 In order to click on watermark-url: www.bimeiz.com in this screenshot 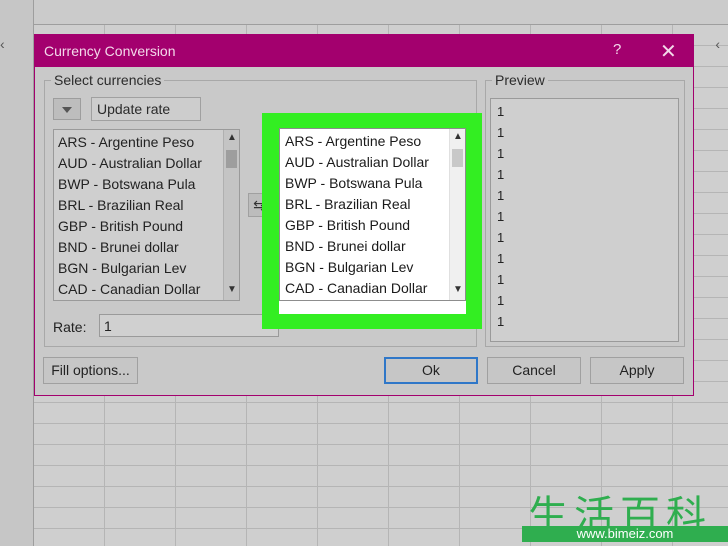, I will do `click(625, 534)`.